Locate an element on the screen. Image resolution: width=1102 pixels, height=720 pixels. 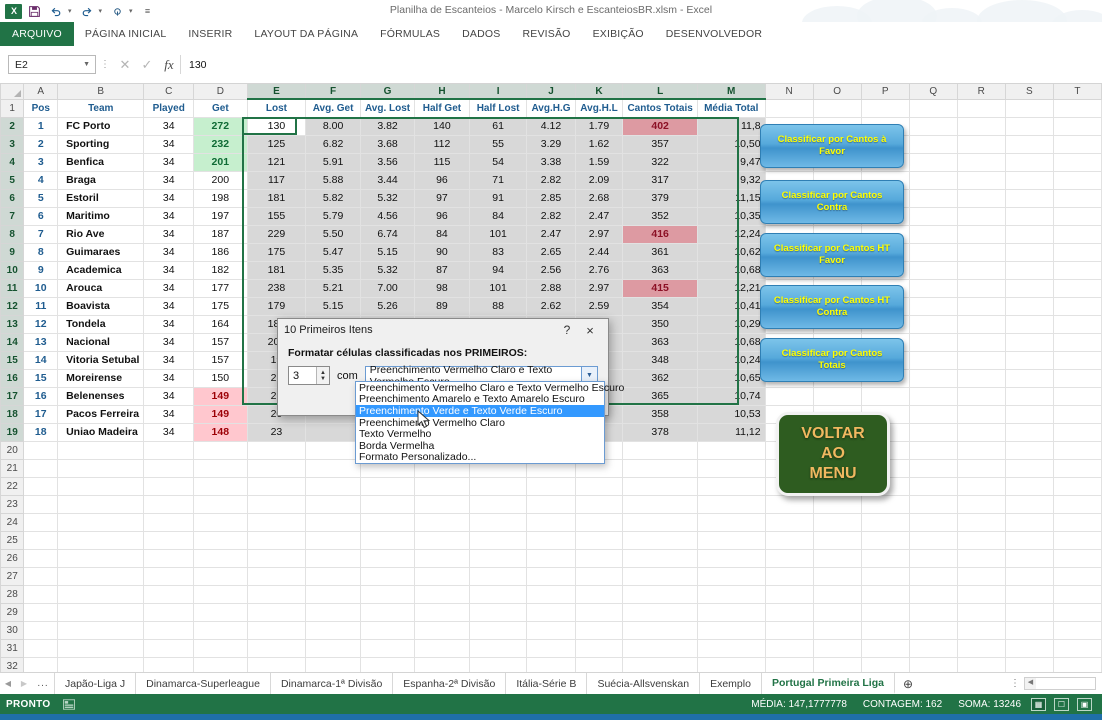
cell-total-16: 362 is located at coordinates (660, 378).